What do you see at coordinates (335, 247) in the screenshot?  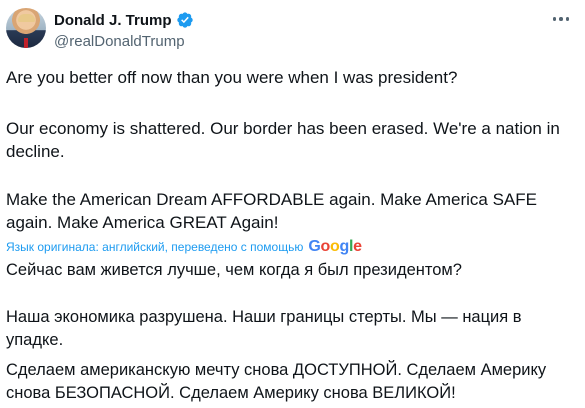 I see `google-logo: Google` at bounding box center [335, 247].